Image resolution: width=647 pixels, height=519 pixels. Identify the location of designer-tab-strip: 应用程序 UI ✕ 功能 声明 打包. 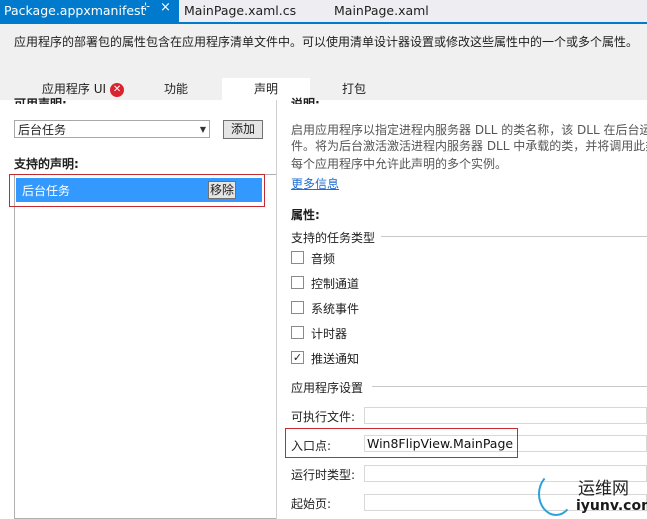
(323, 89).